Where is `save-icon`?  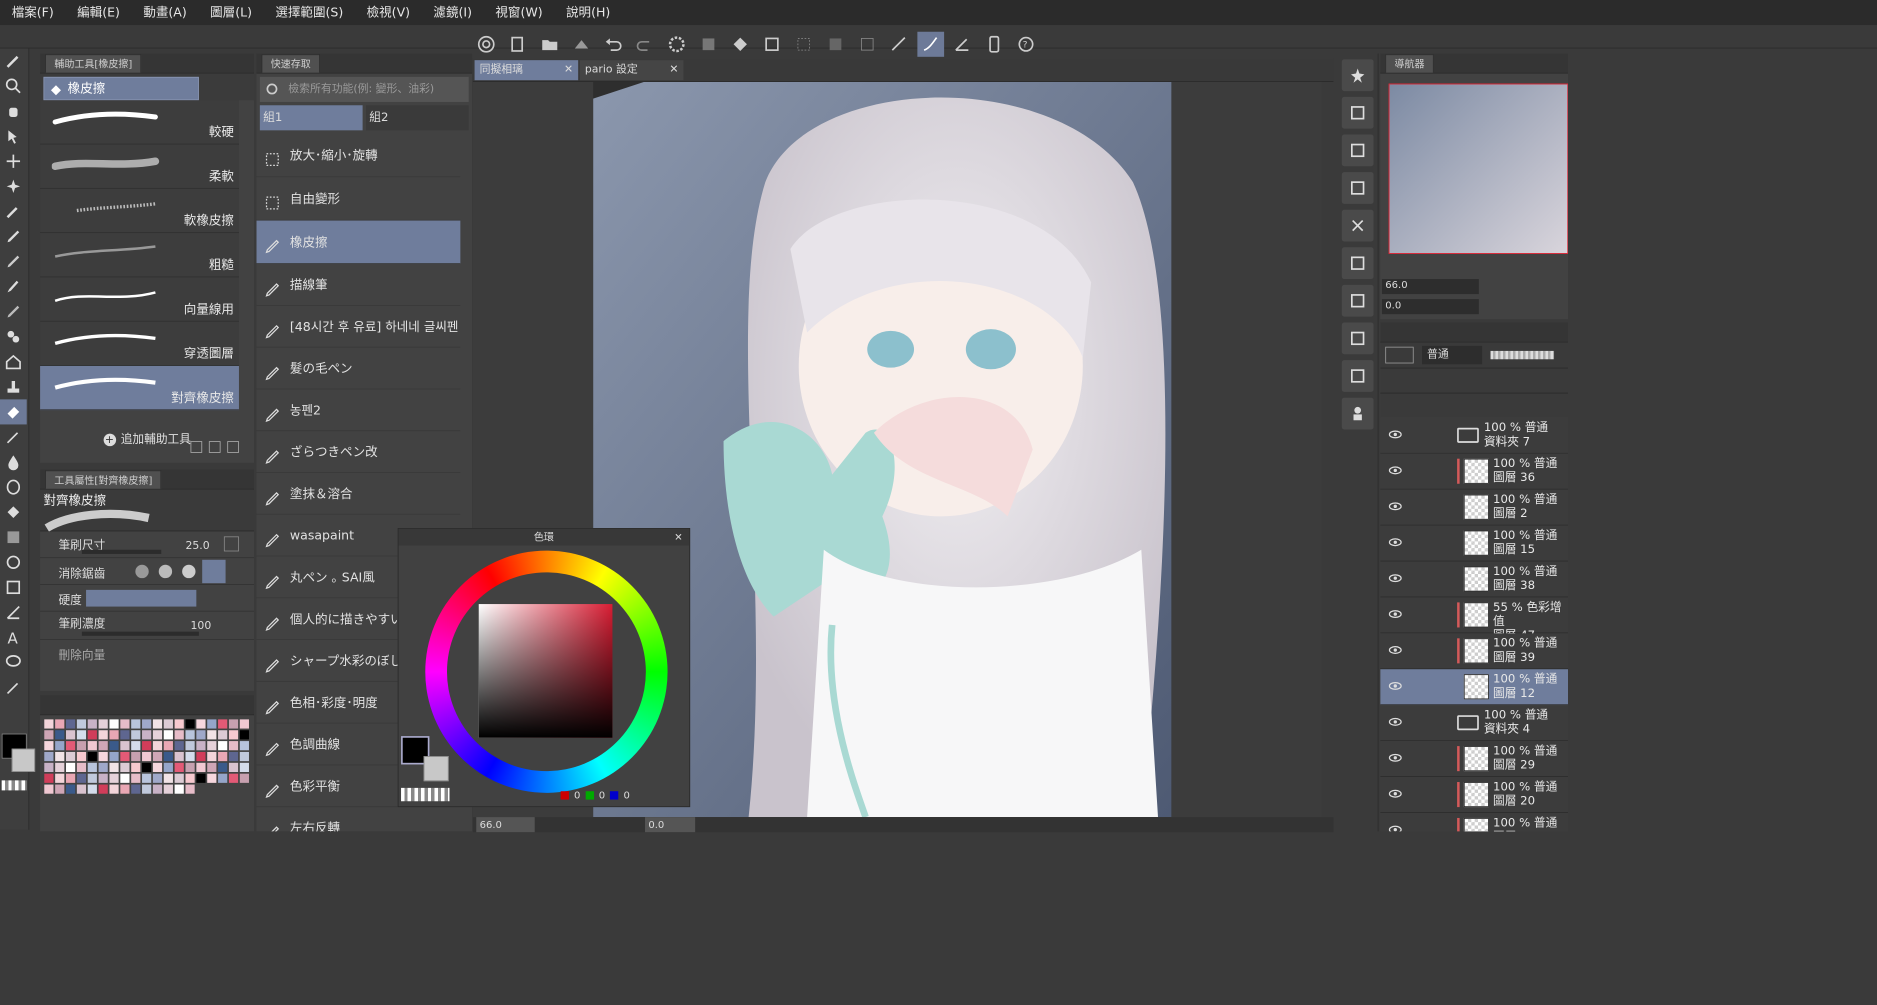 save-icon is located at coordinates (581, 44).